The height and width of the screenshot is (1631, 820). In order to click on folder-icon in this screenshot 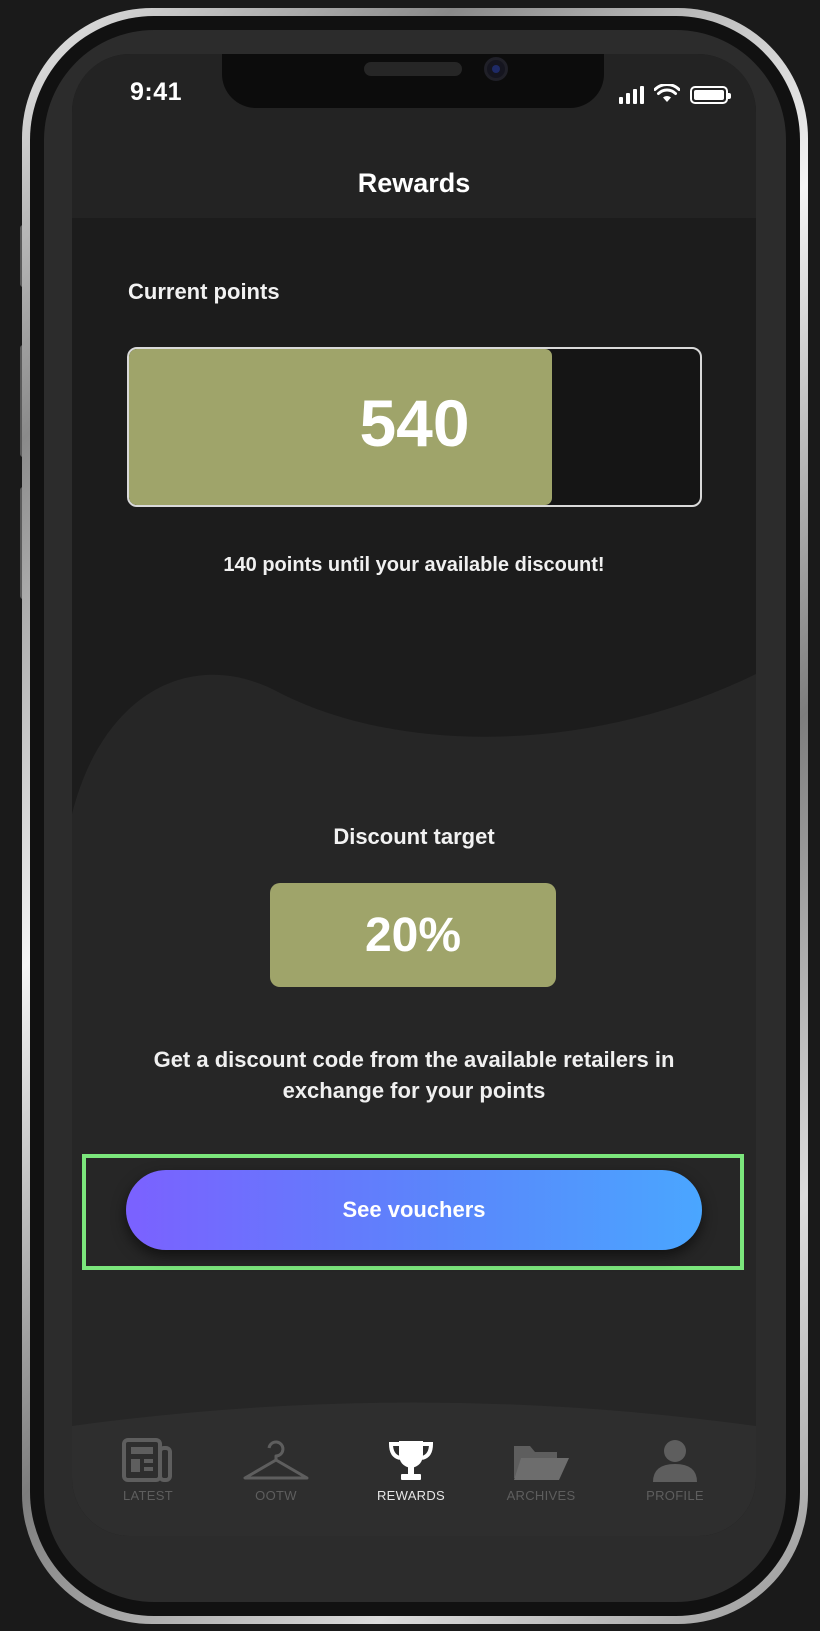, I will do `click(541, 1463)`.